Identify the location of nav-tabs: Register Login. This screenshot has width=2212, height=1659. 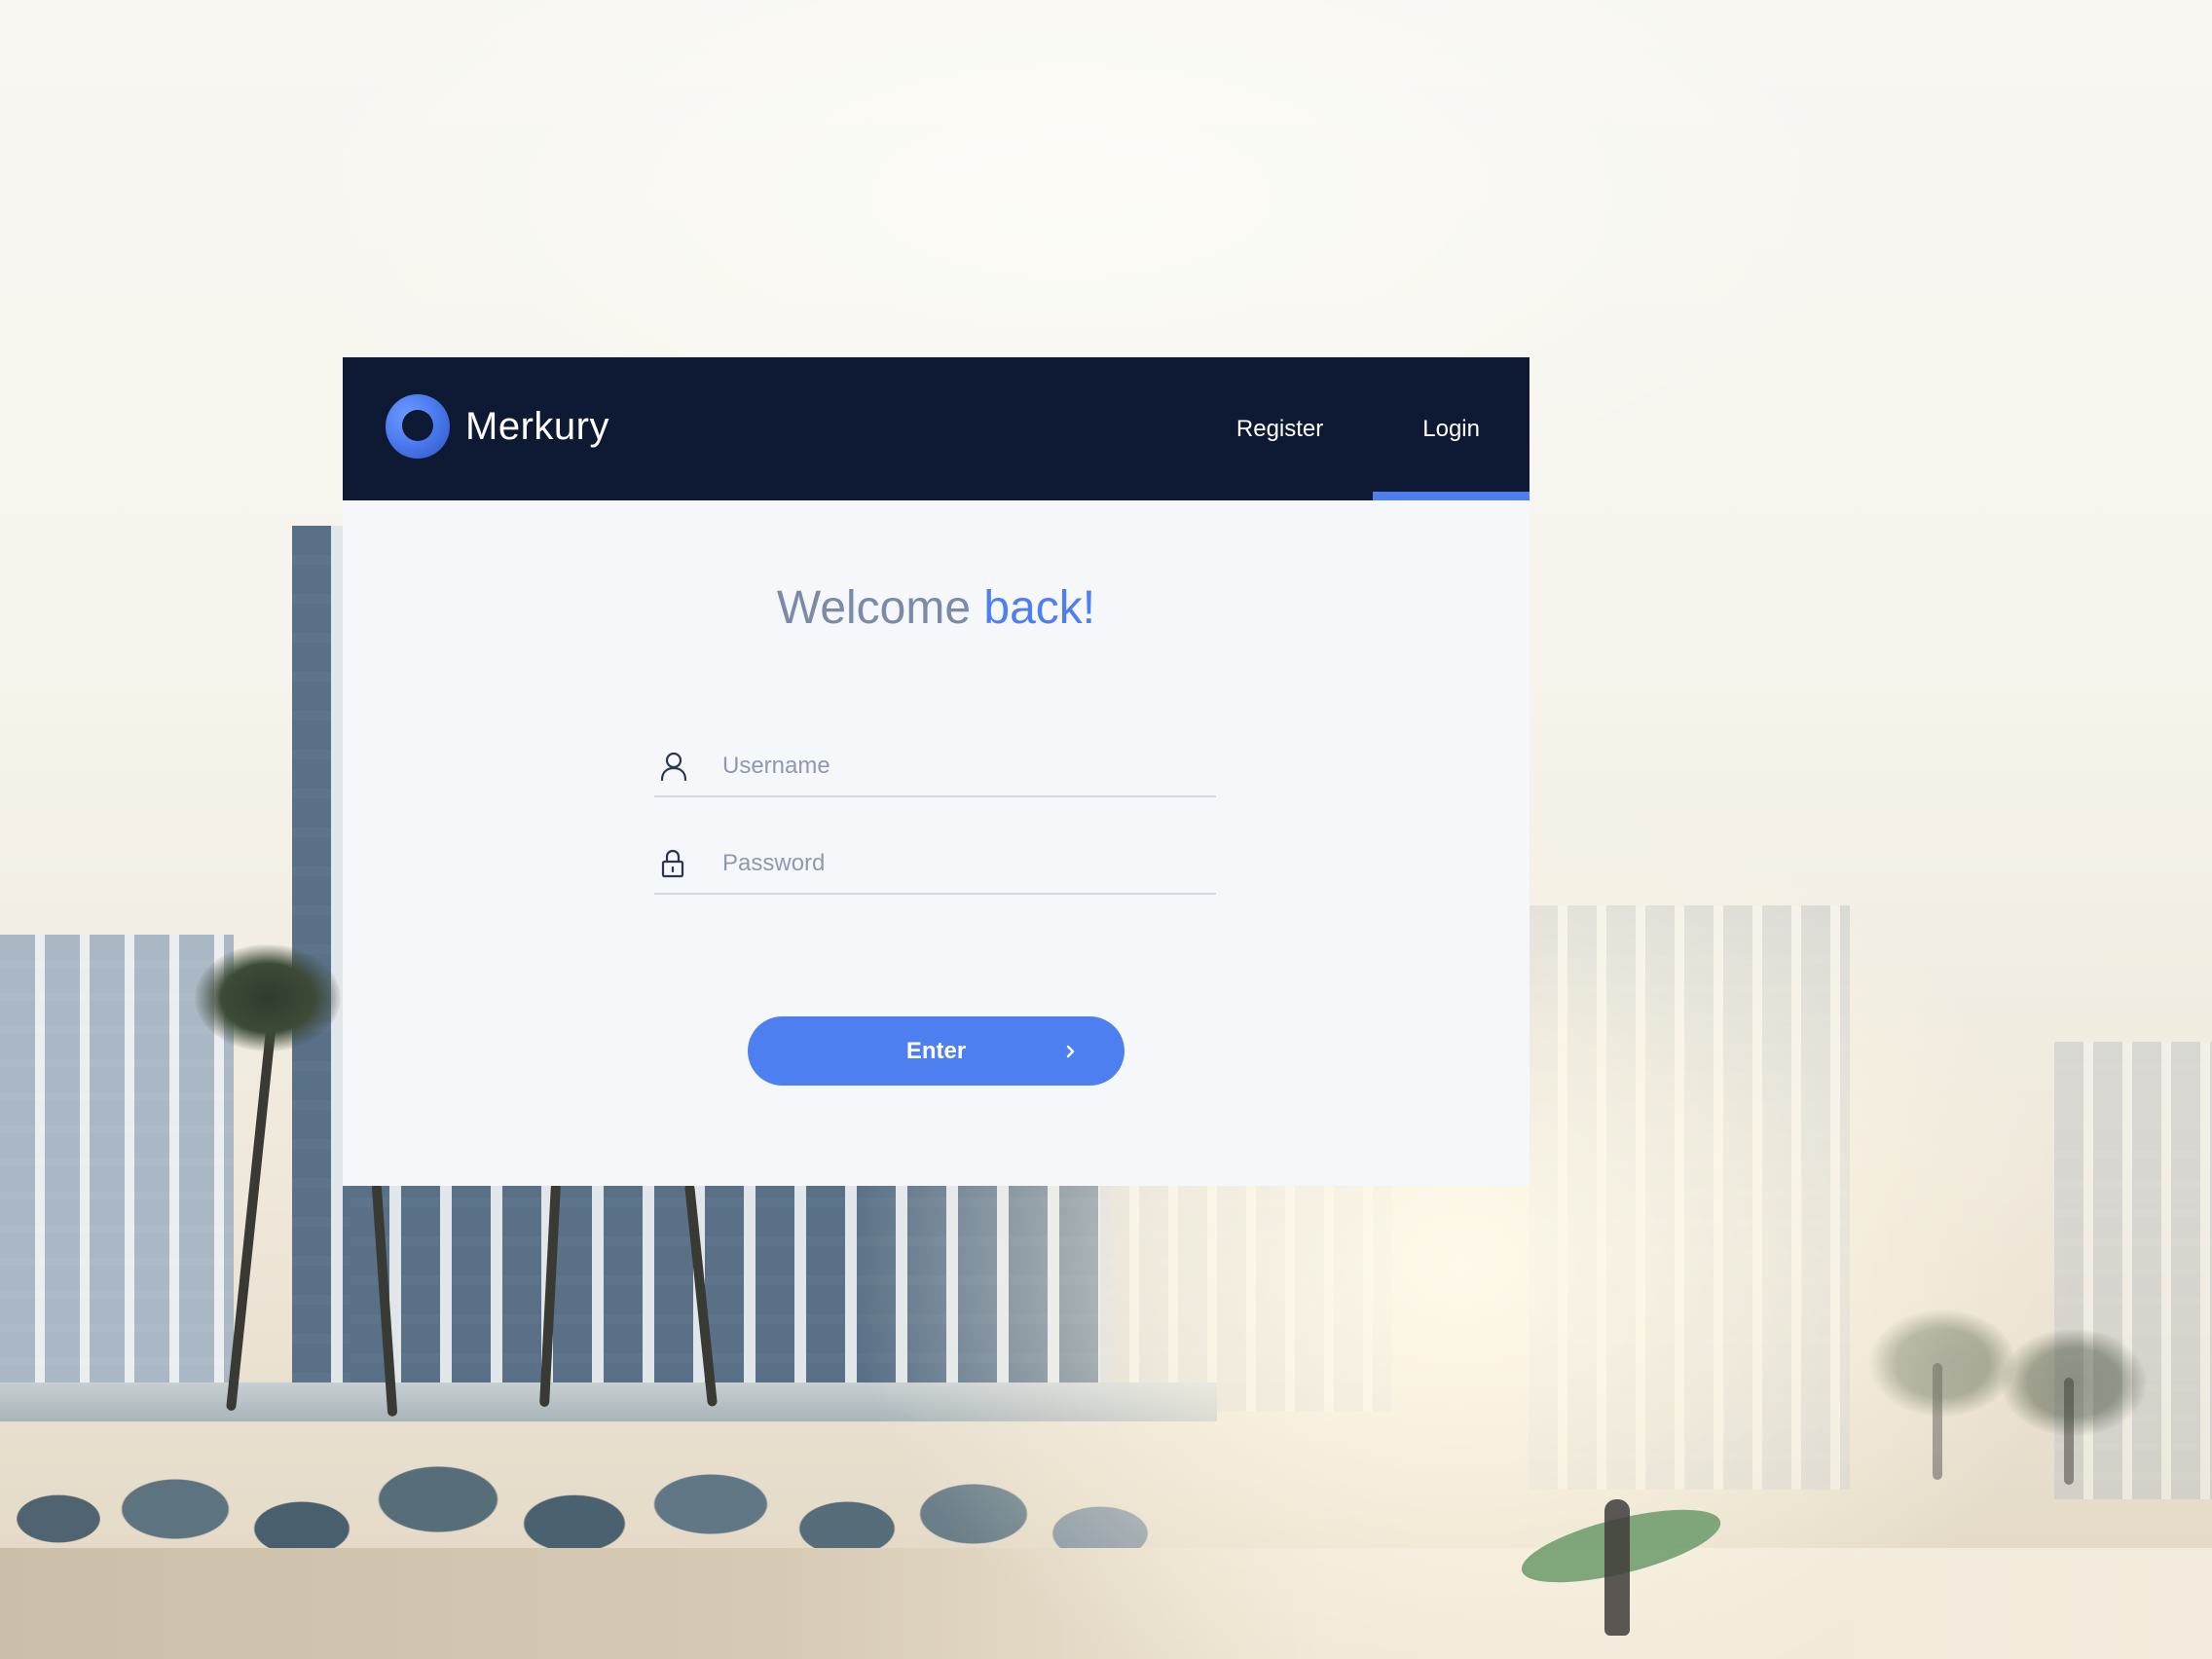
(1358, 428).